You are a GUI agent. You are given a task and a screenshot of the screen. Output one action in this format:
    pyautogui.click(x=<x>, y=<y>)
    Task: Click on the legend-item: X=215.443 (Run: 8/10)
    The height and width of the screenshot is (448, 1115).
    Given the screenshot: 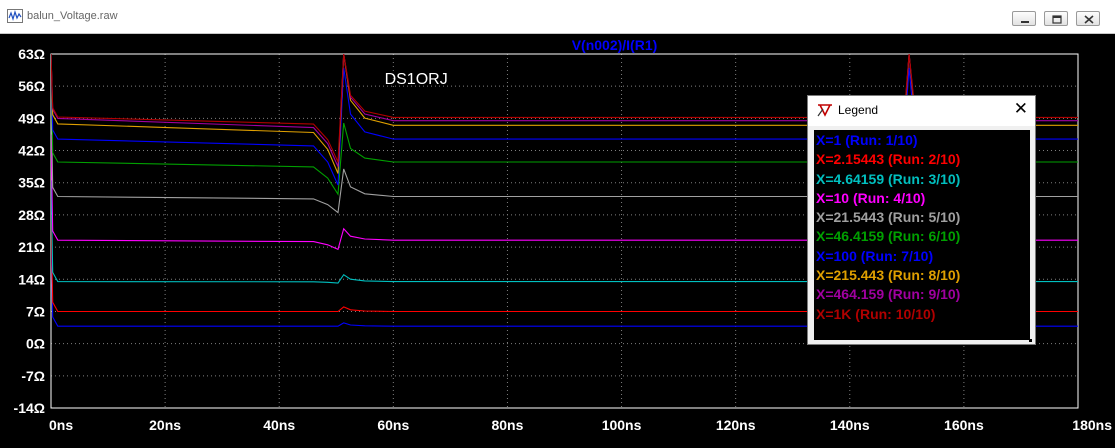 What is the action you would take?
    pyautogui.click(x=922, y=275)
    